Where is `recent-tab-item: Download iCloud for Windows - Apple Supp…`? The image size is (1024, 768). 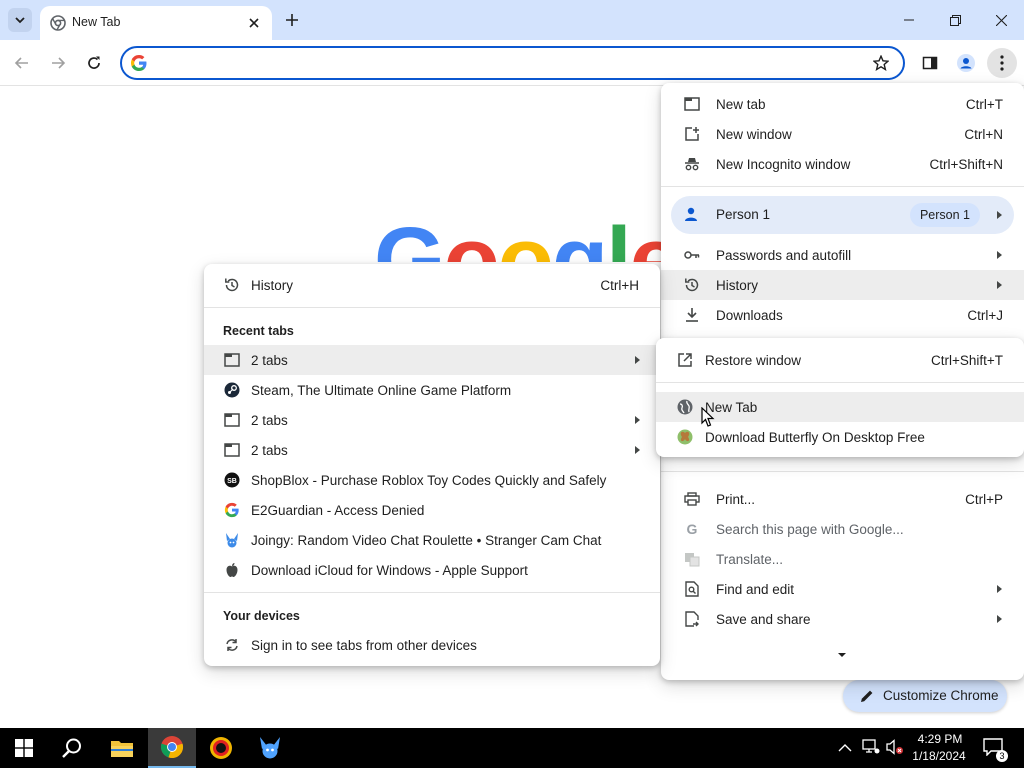 recent-tab-item: Download iCloud for Windows - Apple Supp… is located at coordinates (432, 570).